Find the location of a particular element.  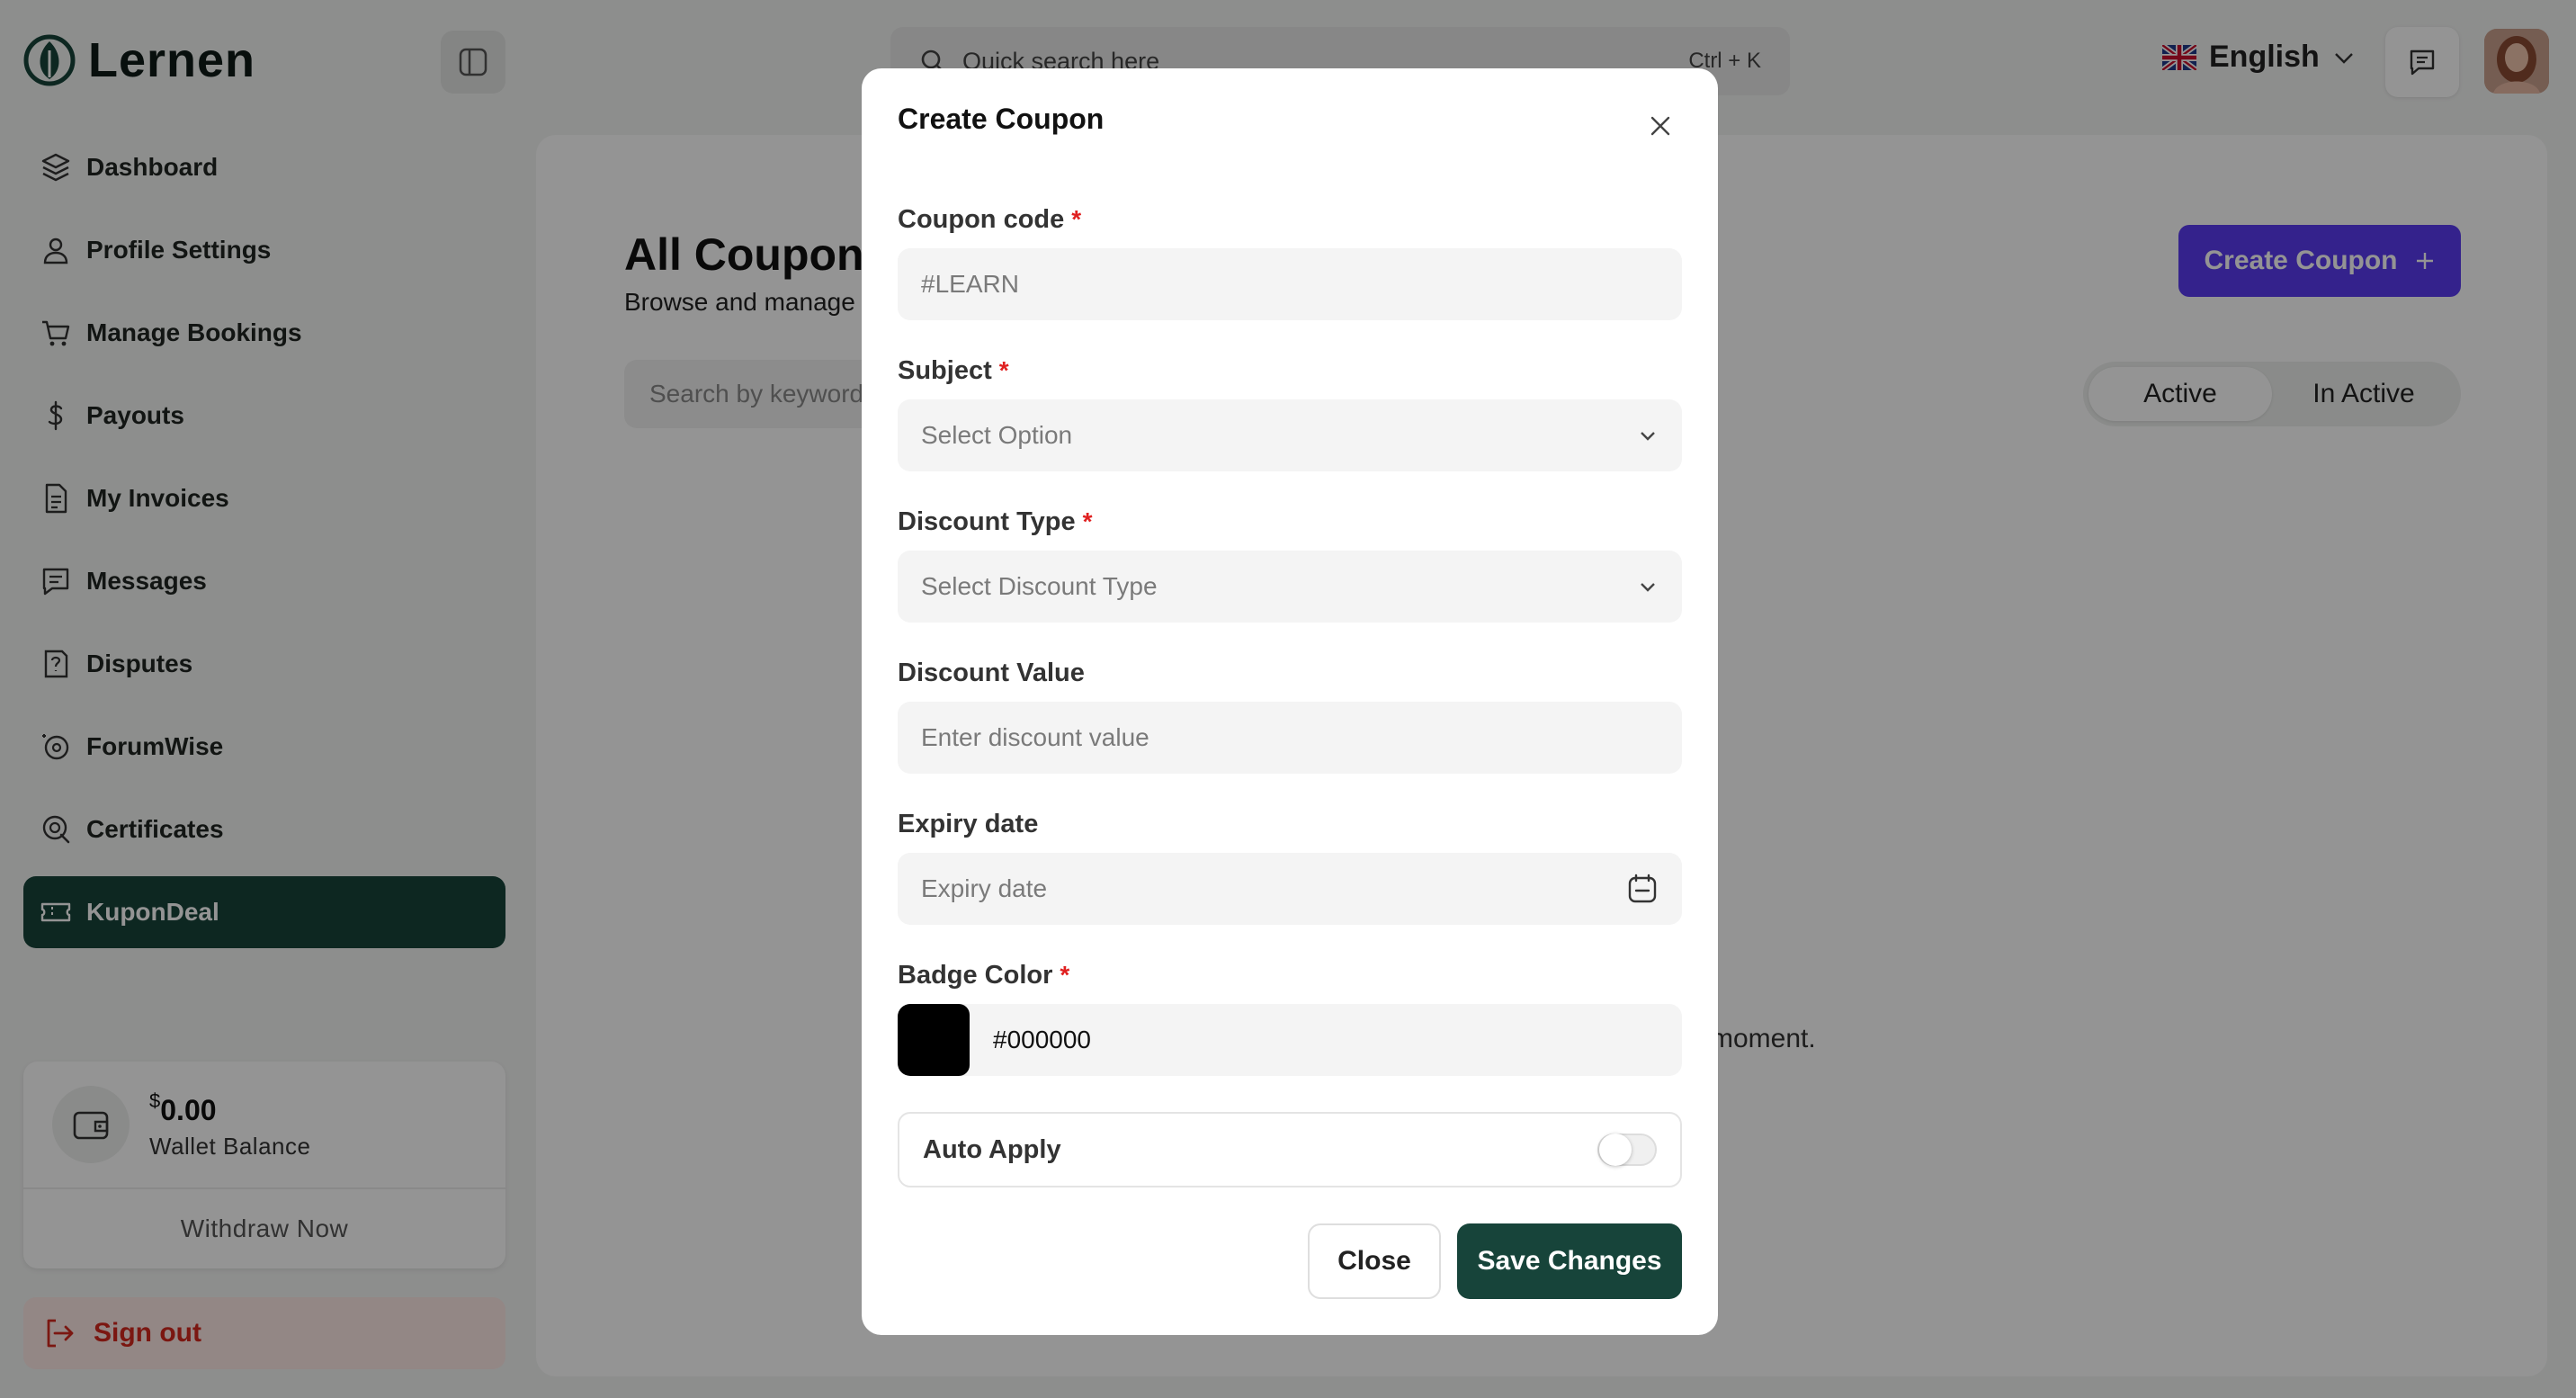

subject-select: Select Option is located at coordinates (1290, 435).